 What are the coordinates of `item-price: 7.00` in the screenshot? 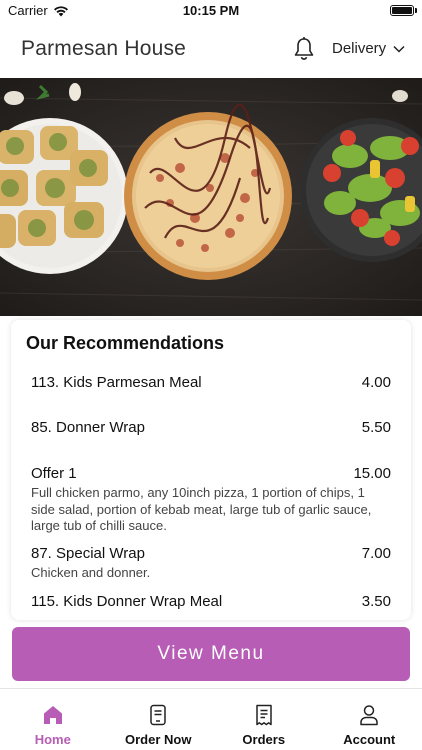 It's located at (376, 553).